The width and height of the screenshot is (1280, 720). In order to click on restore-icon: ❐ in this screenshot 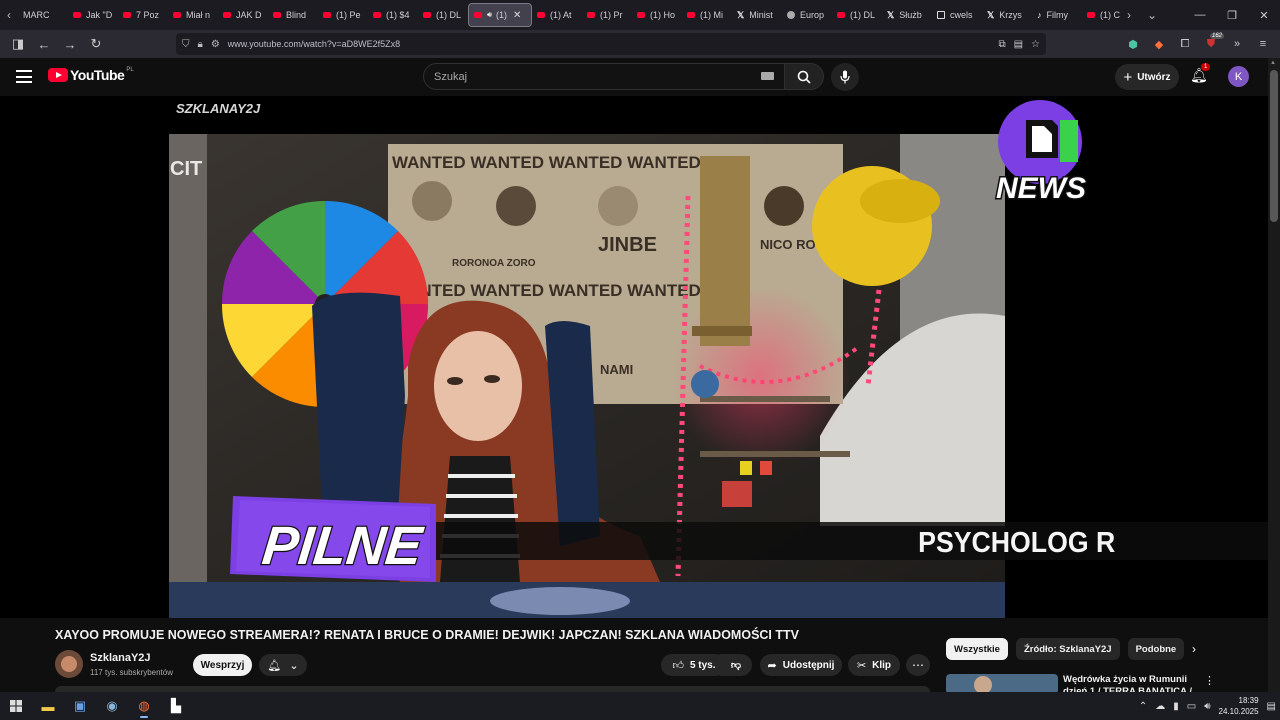, I will do `click(1232, 15)`.